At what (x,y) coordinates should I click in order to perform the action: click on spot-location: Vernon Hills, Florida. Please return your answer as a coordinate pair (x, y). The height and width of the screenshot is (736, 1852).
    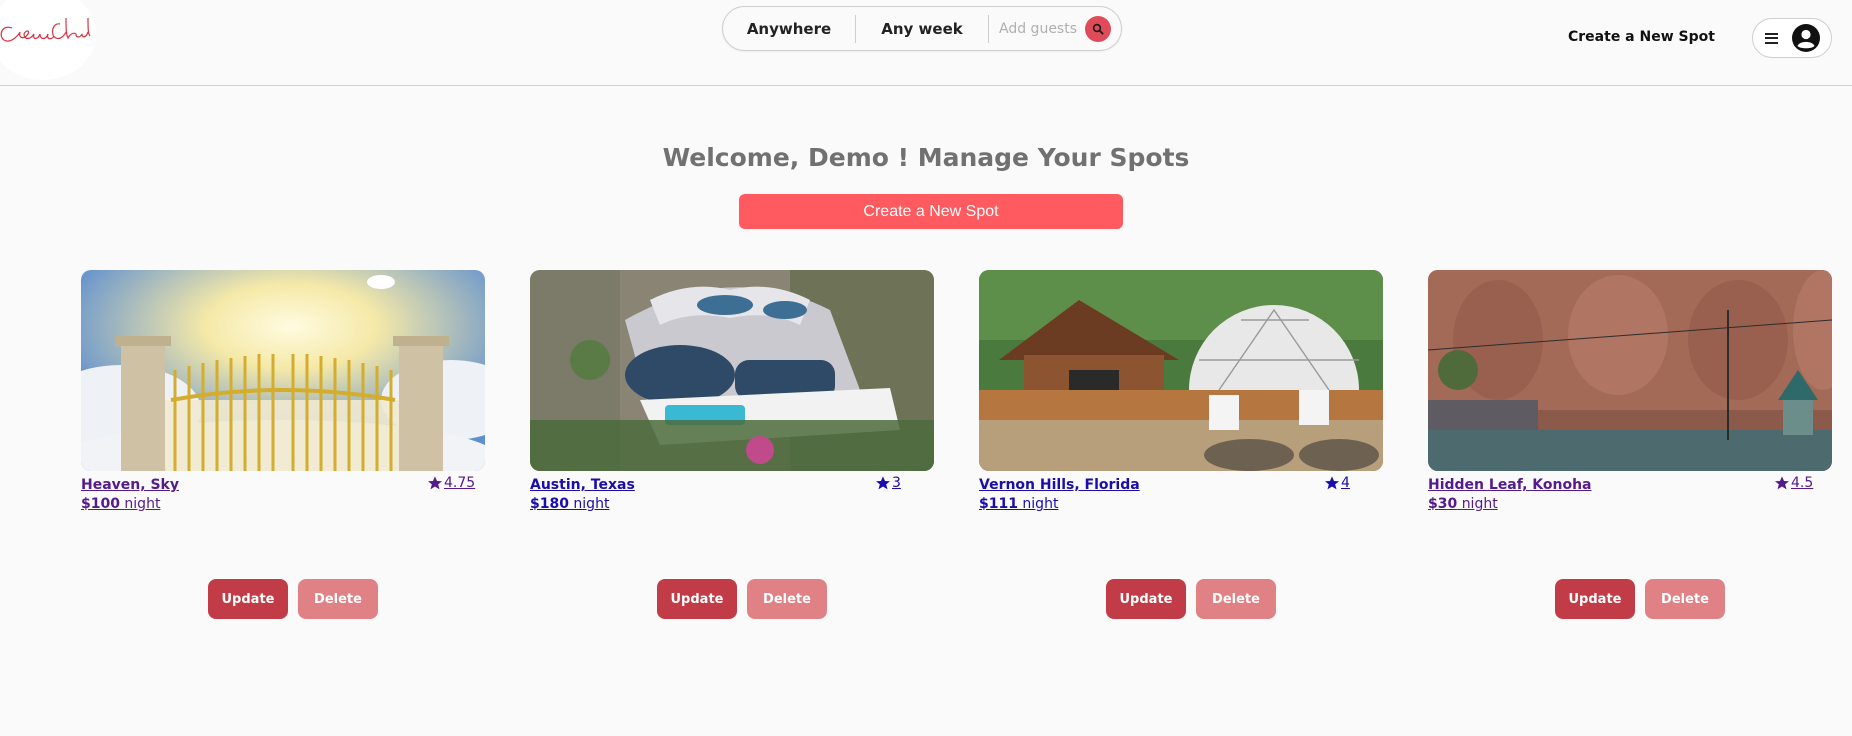
    Looking at the image, I should click on (1059, 485).